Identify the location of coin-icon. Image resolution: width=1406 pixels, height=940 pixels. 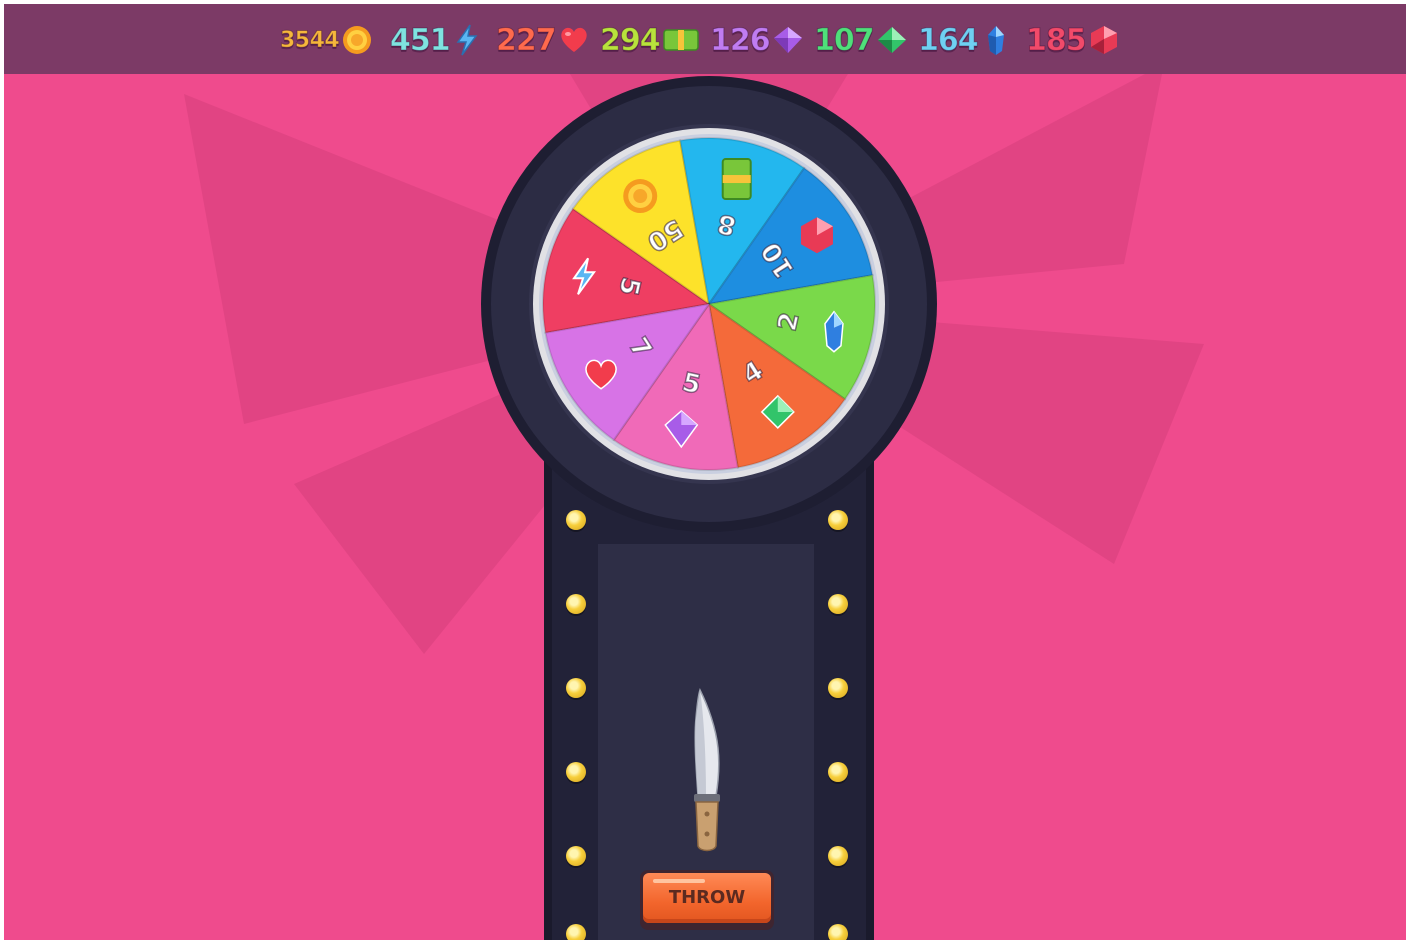
(640, 196).